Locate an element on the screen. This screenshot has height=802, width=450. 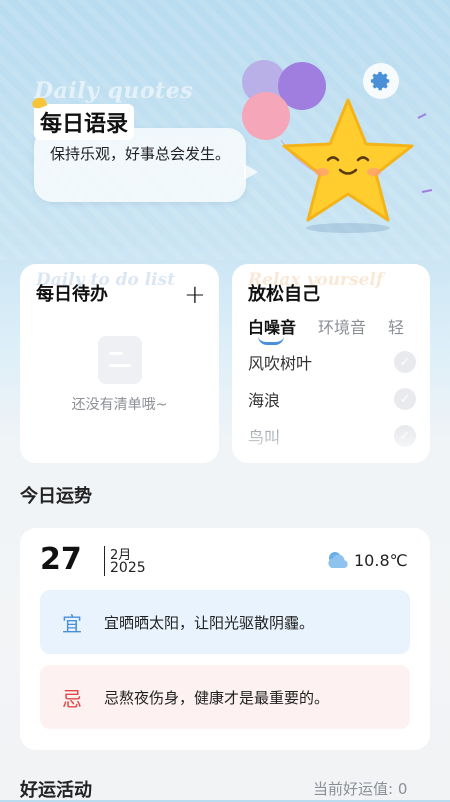
sound-name: 风吹树叶 is located at coordinates (280, 363).